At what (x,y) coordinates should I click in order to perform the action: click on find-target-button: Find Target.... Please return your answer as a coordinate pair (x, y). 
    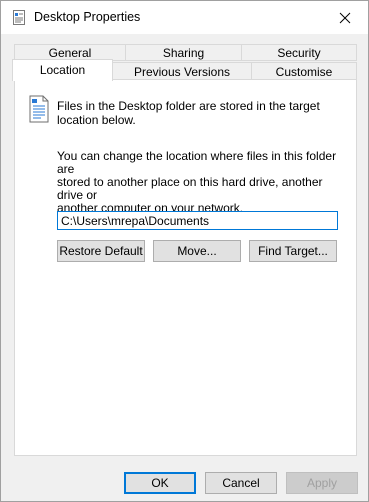
    Looking at the image, I should click on (293, 251).